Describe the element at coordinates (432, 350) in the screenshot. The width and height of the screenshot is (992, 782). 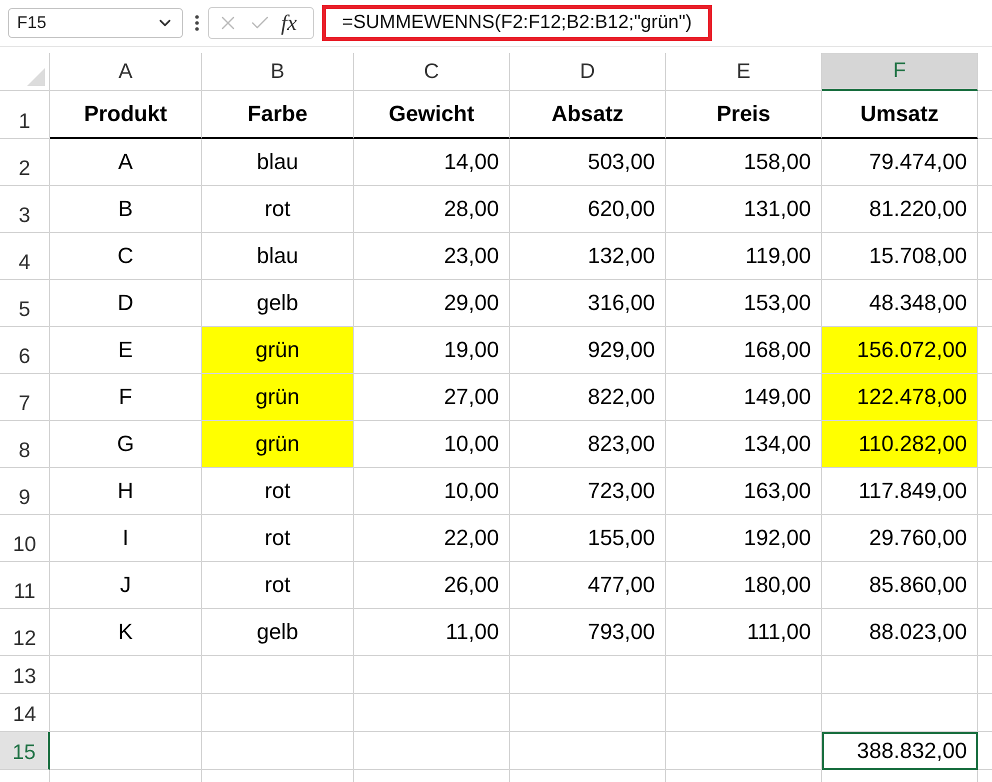
I see `table-cell: 19,00` at that location.